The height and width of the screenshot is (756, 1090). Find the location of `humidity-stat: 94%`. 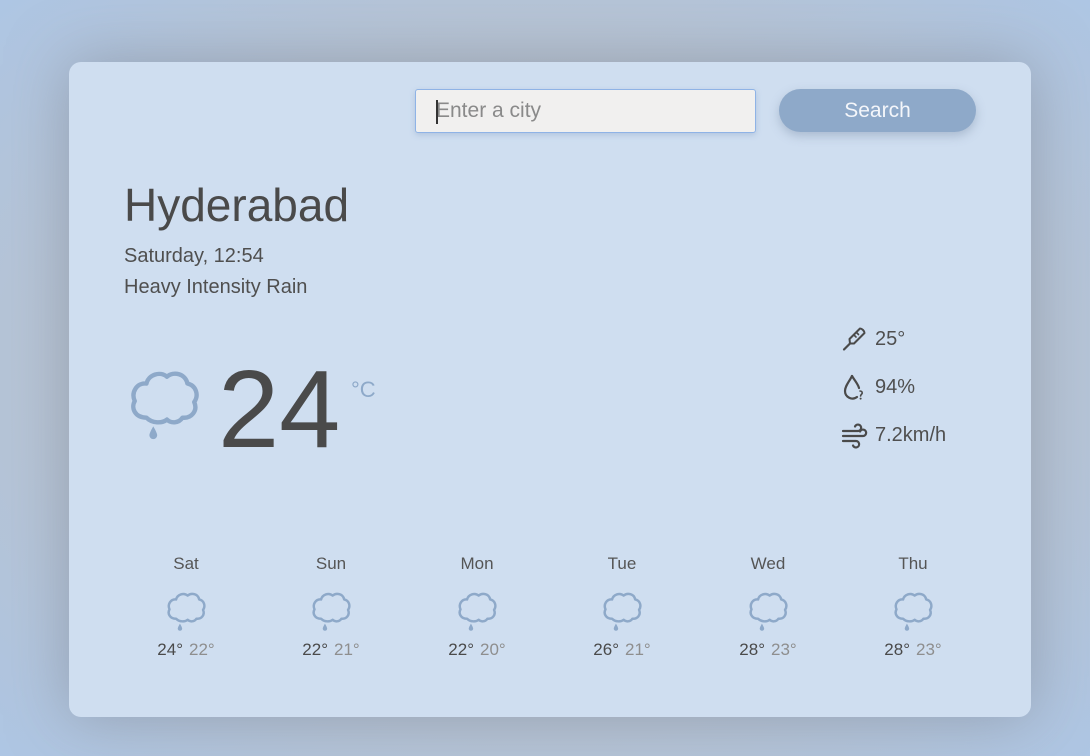

humidity-stat: 94% is located at coordinates (877, 387).